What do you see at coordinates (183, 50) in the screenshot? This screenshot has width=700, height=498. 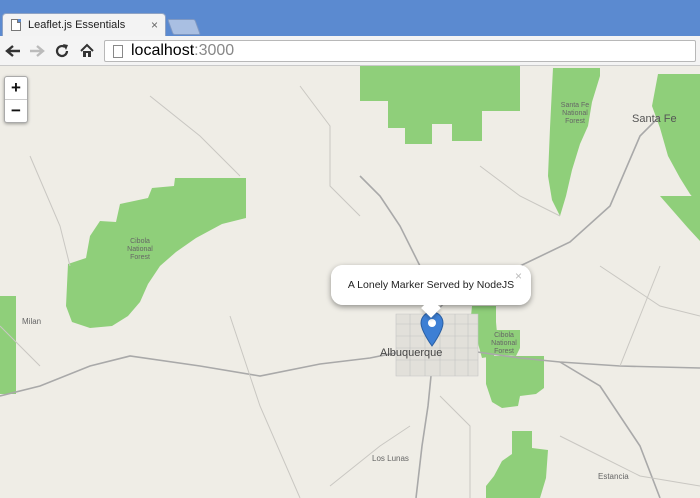 I see `url-text: localhost:3000` at bounding box center [183, 50].